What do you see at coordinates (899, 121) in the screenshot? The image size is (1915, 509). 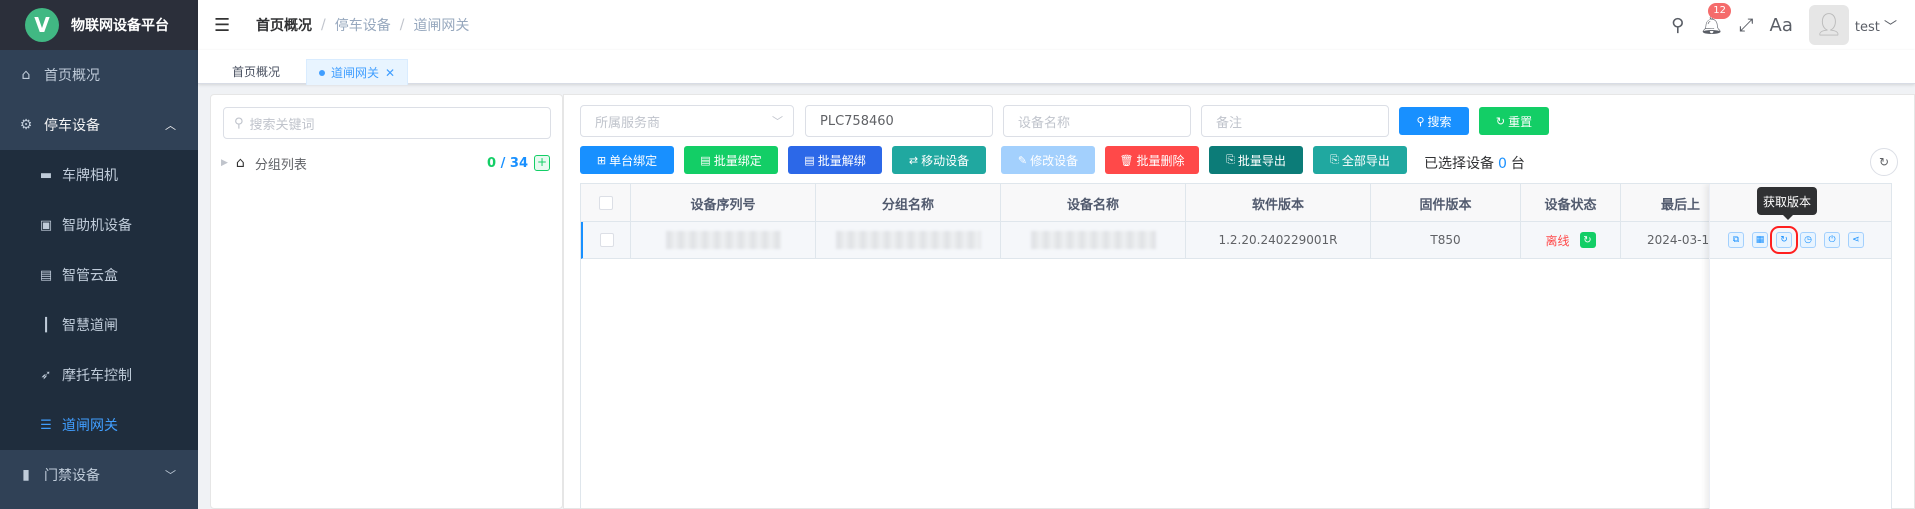 I see `serial-input: PLC758460` at bounding box center [899, 121].